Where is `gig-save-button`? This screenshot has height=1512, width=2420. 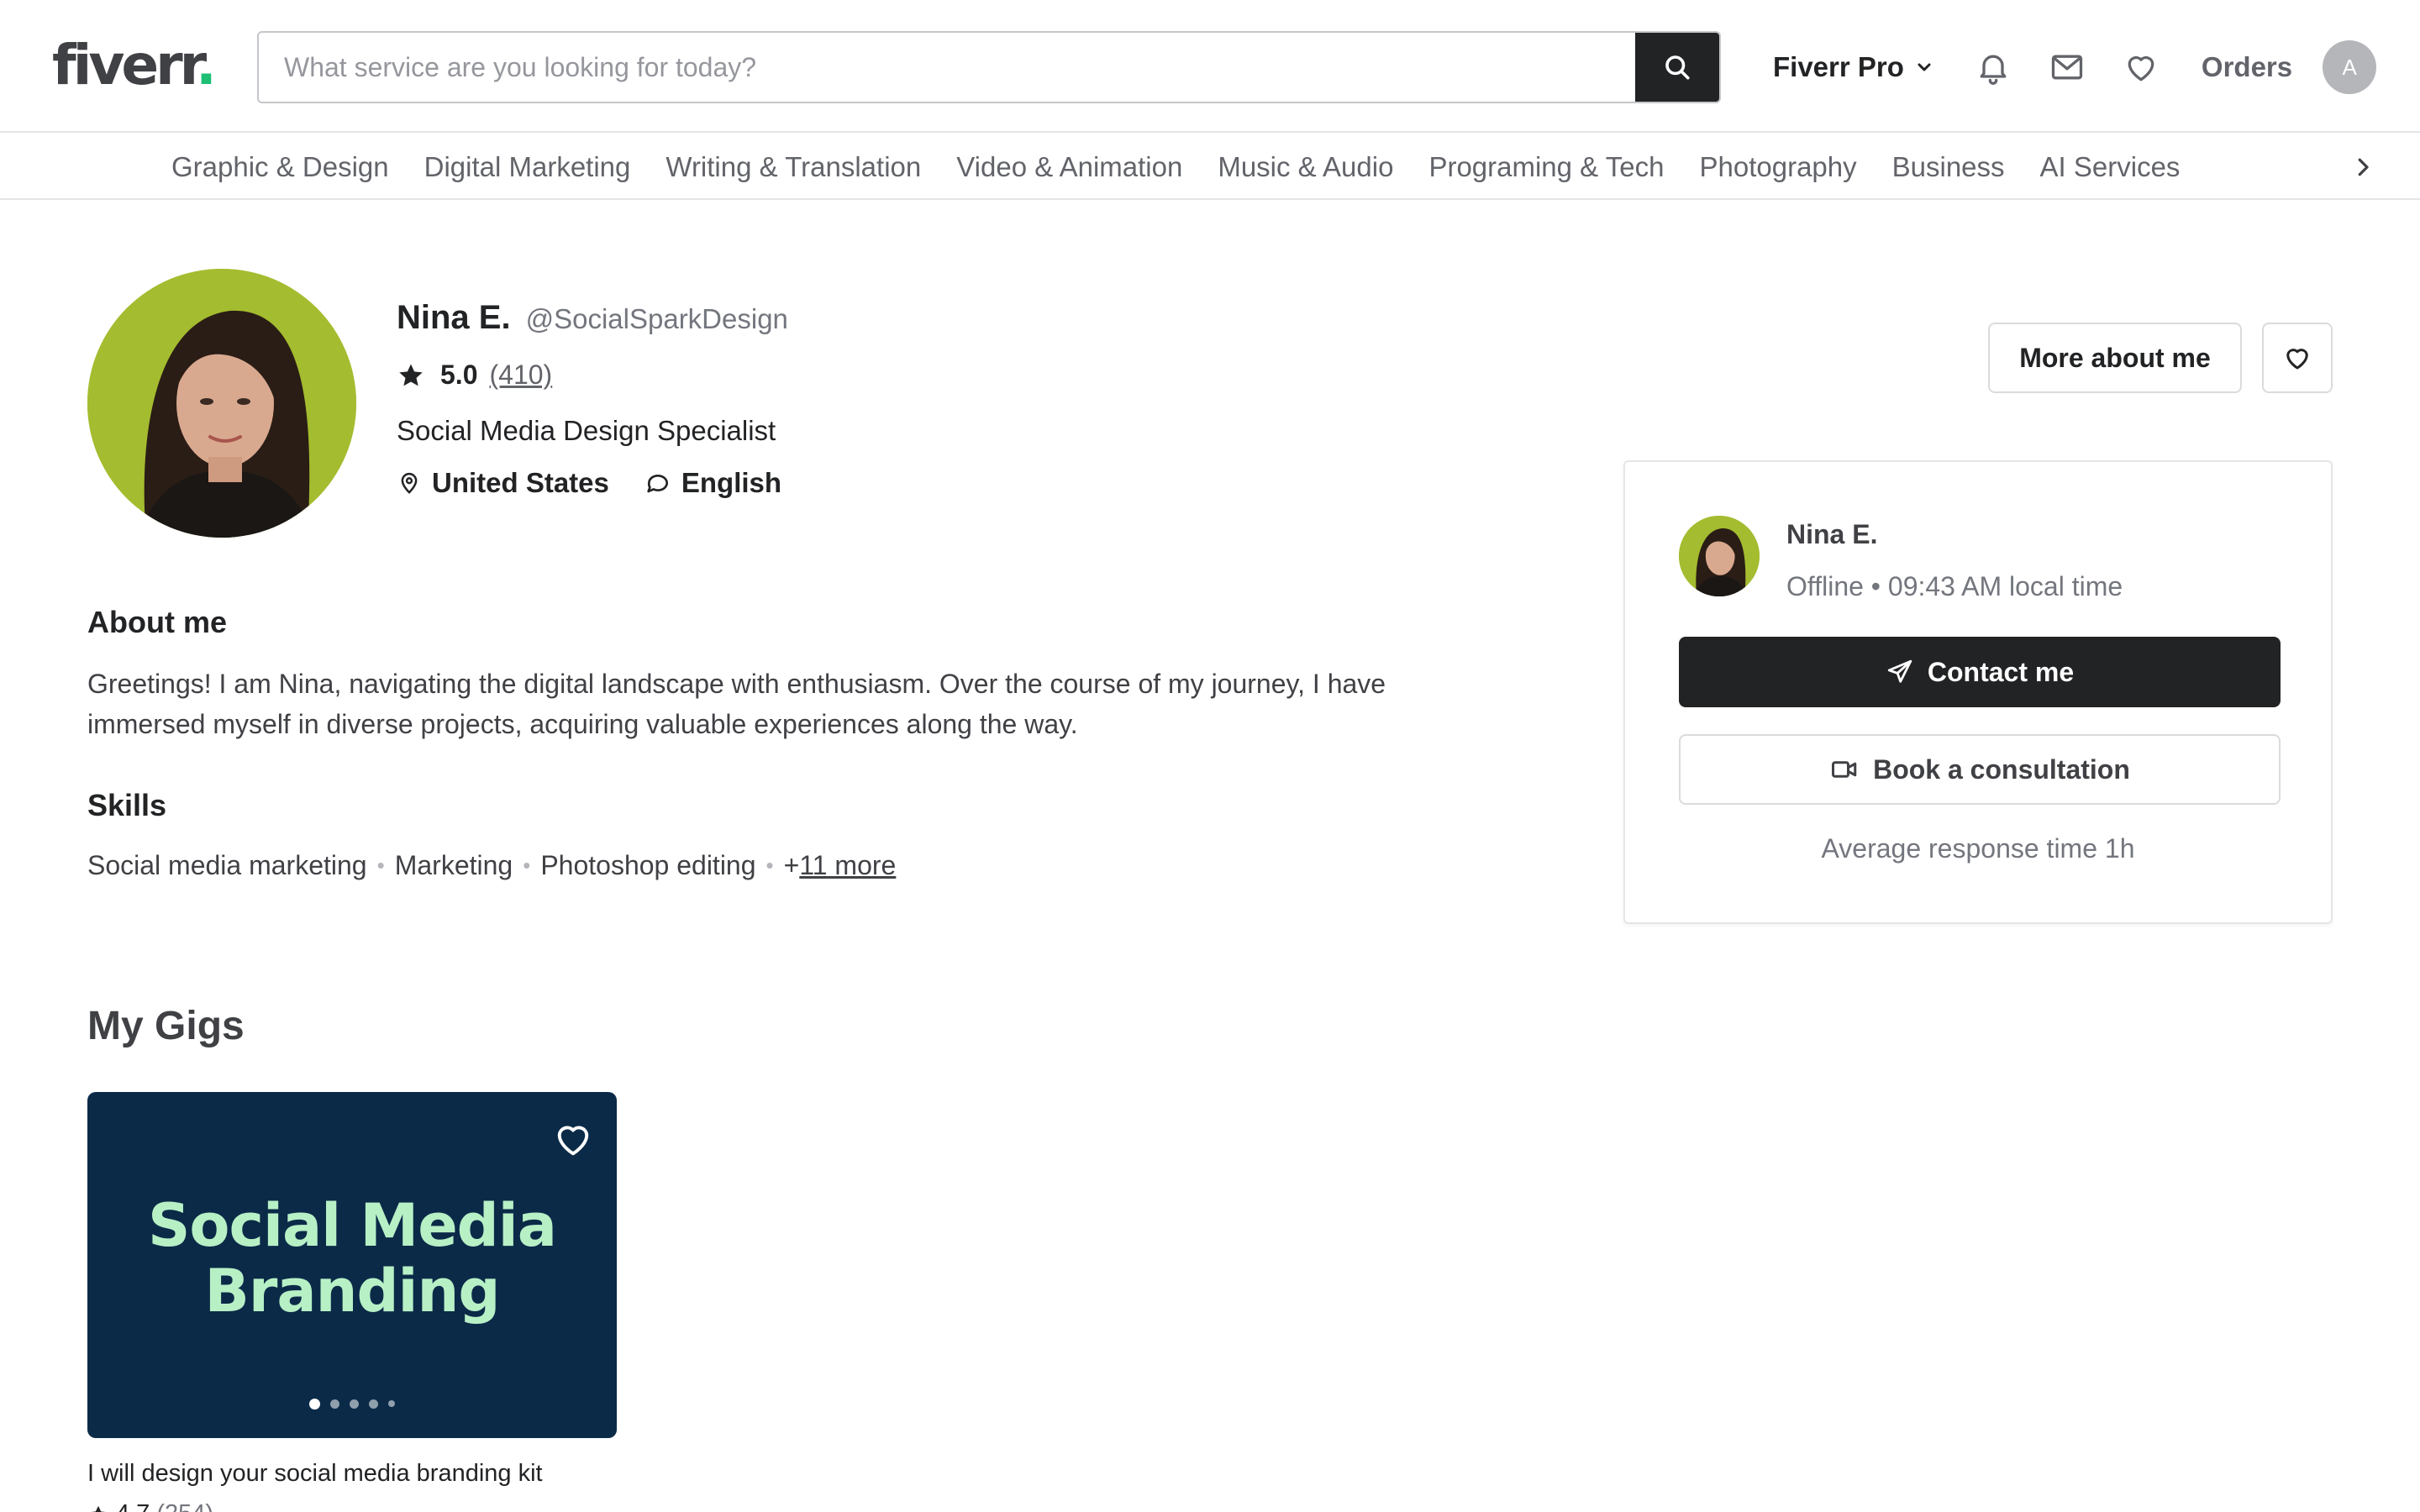
gig-save-button is located at coordinates (573, 1139).